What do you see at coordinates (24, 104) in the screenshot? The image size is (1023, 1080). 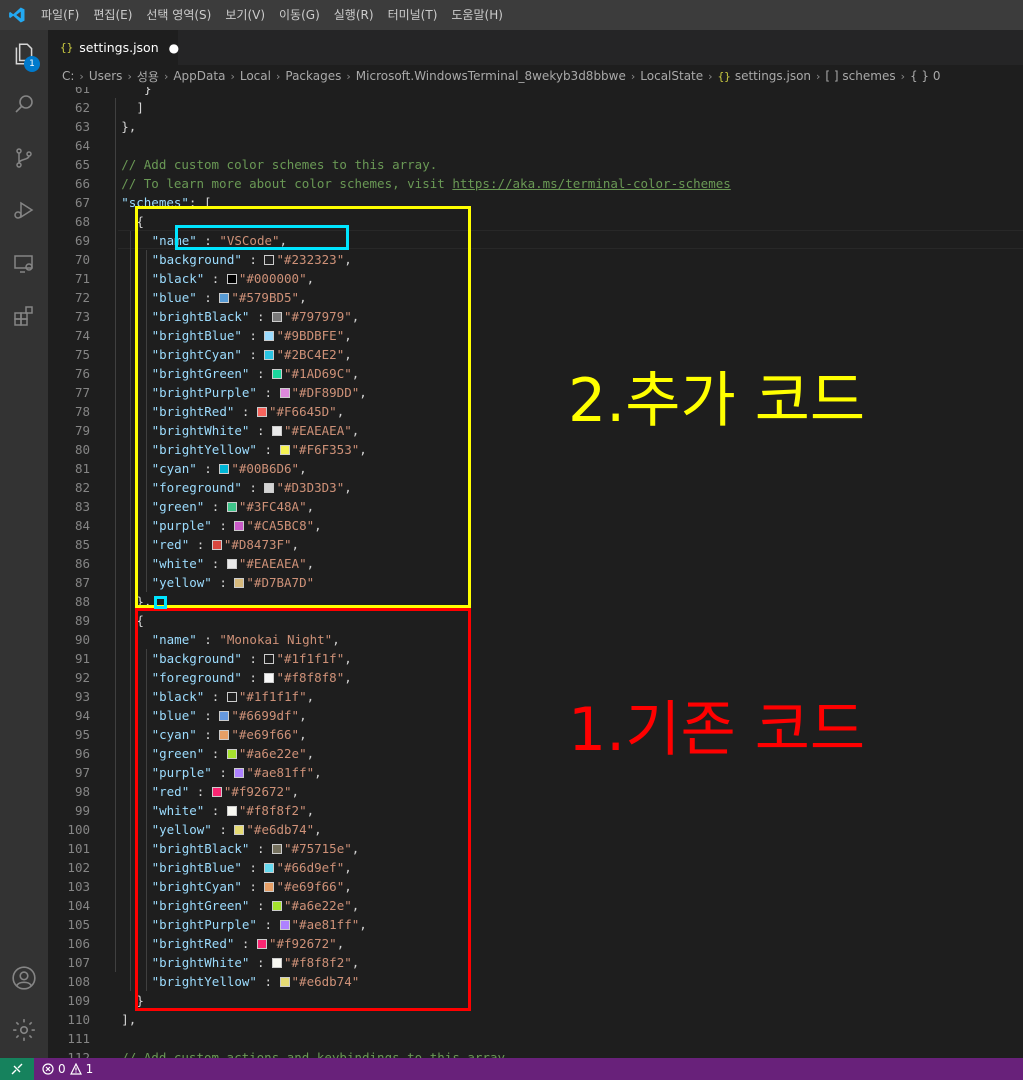 I see `search-icon` at bounding box center [24, 104].